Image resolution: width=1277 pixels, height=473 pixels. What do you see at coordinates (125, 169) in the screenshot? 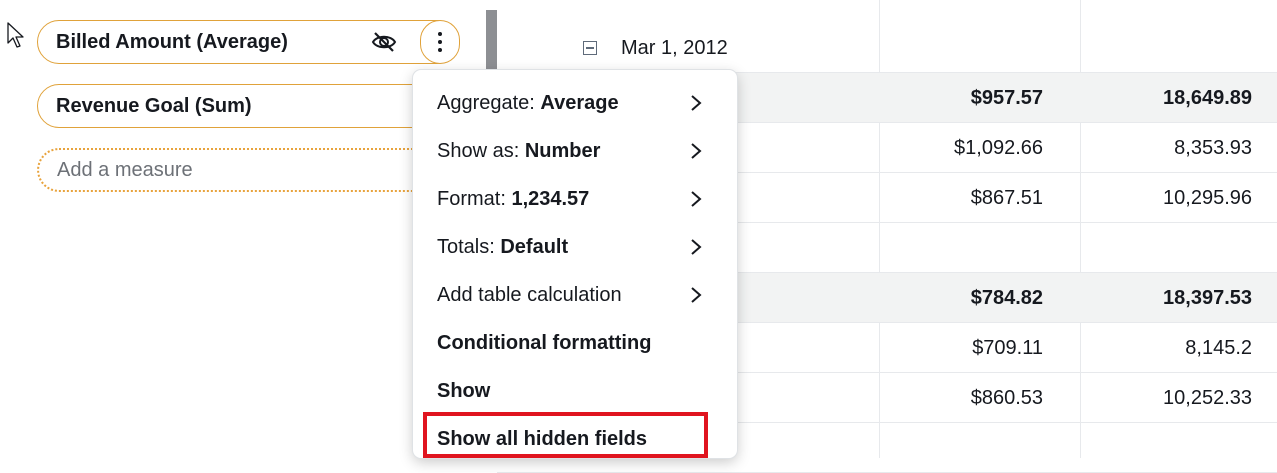
I see `add-measure-placeholder: Add a measure` at bounding box center [125, 169].